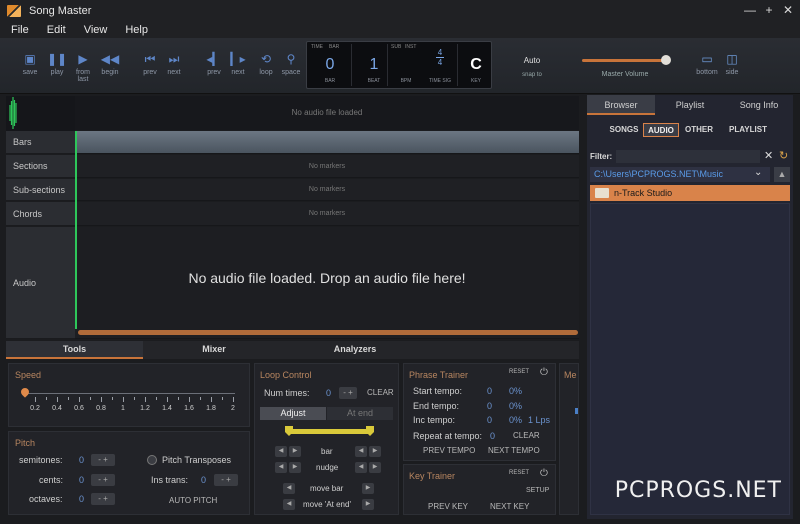 Image resolution: width=800 pixels, height=524 pixels. I want to click on bottom-view-button: ▭ bottom, so click(707, 64).